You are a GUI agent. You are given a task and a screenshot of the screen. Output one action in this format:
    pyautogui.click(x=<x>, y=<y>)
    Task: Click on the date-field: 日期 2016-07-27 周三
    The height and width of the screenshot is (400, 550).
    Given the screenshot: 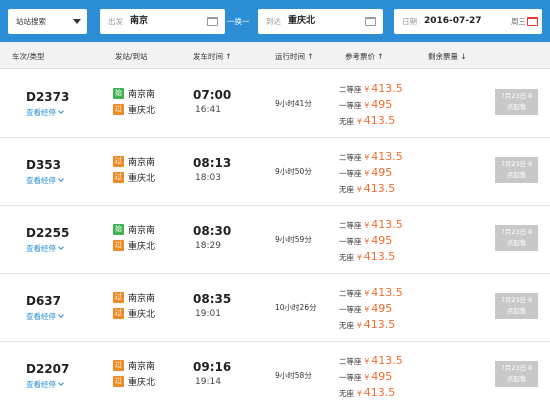 What is the action you would take?
    pyautogui.click(x=468, y=21)
    